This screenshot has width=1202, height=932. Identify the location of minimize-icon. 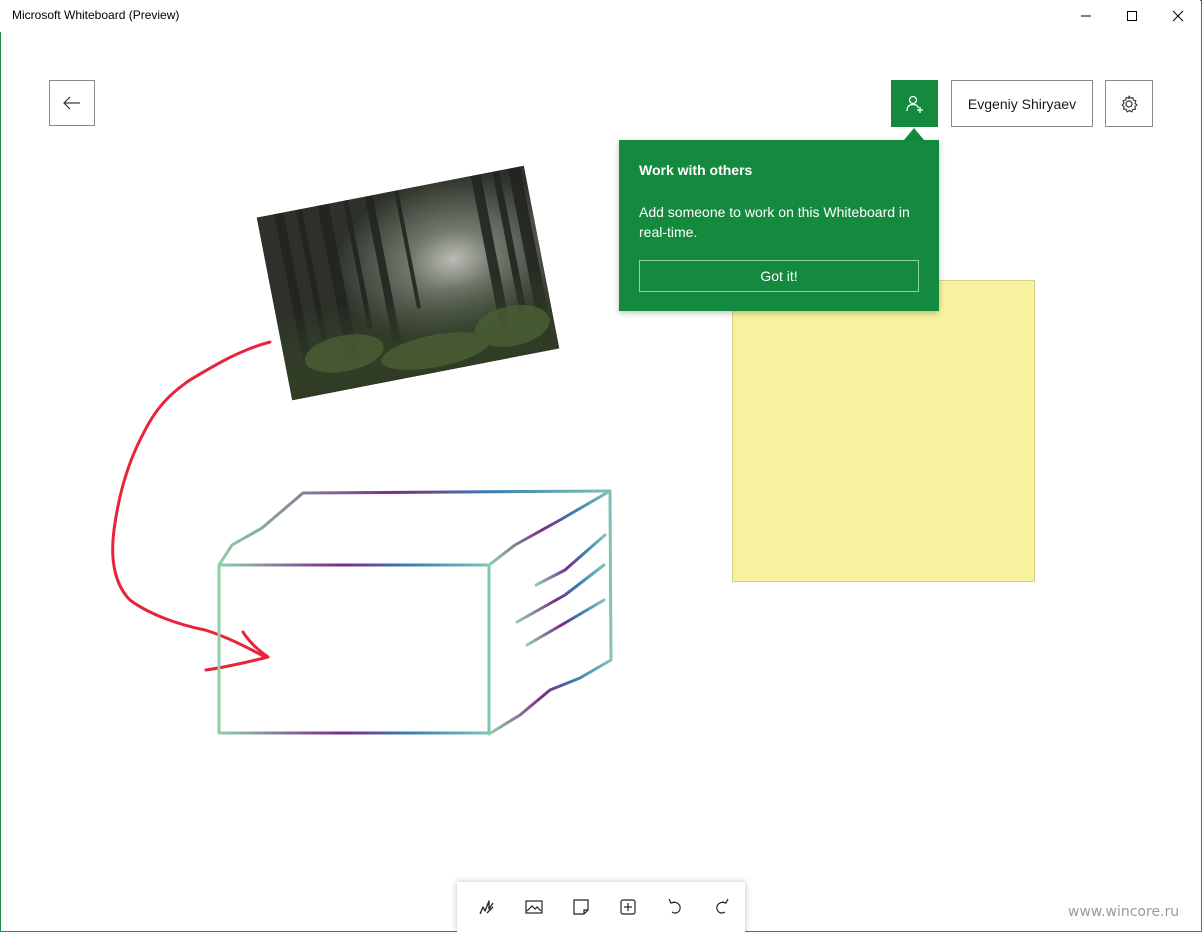
(1086, 16).